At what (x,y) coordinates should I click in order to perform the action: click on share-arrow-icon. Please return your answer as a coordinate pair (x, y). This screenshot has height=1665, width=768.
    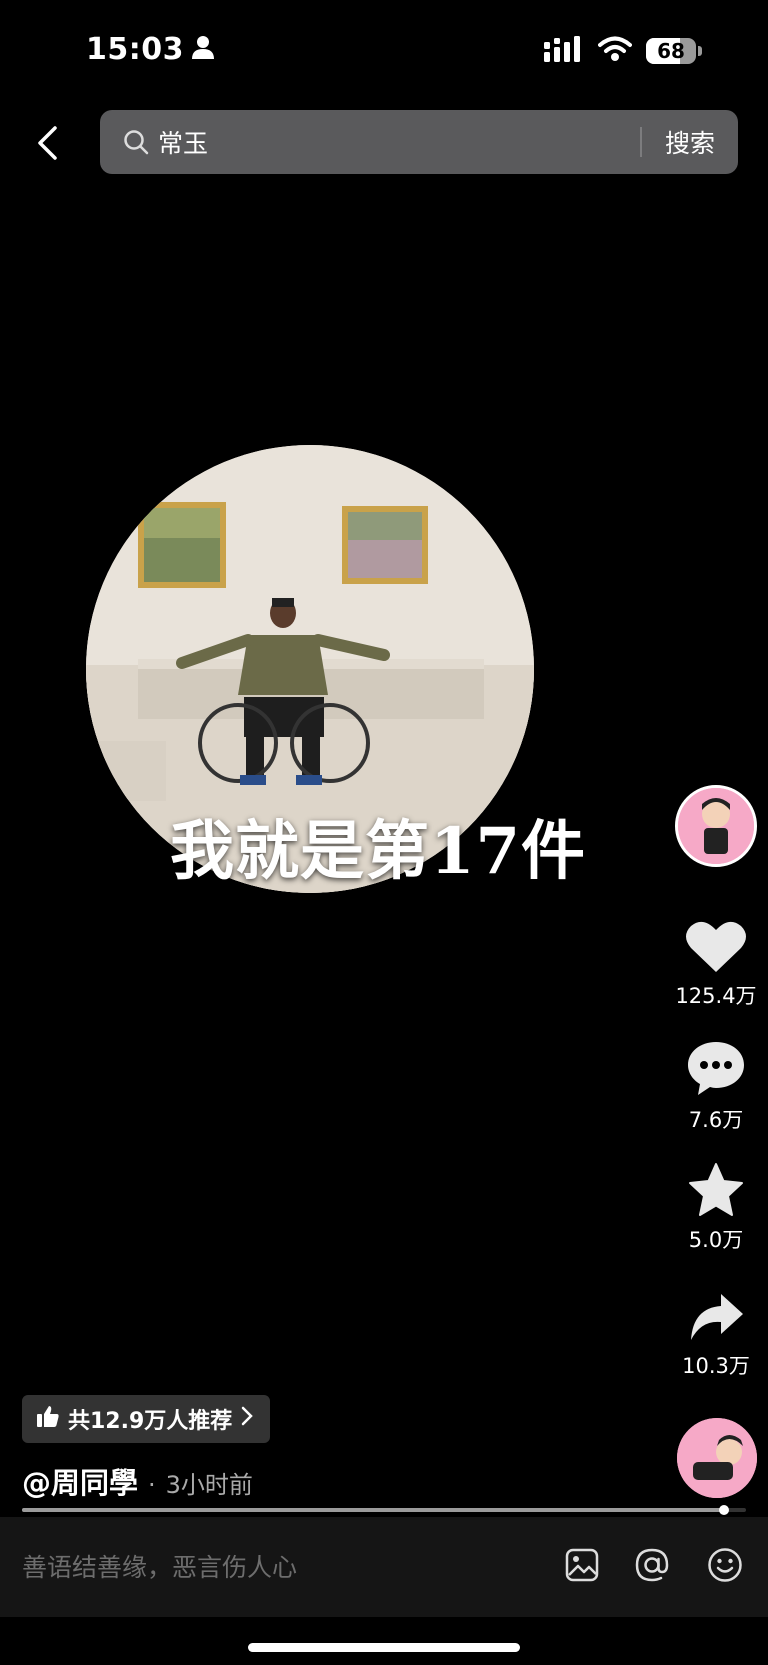
    Looking at the image, I should click on (717, 1317).